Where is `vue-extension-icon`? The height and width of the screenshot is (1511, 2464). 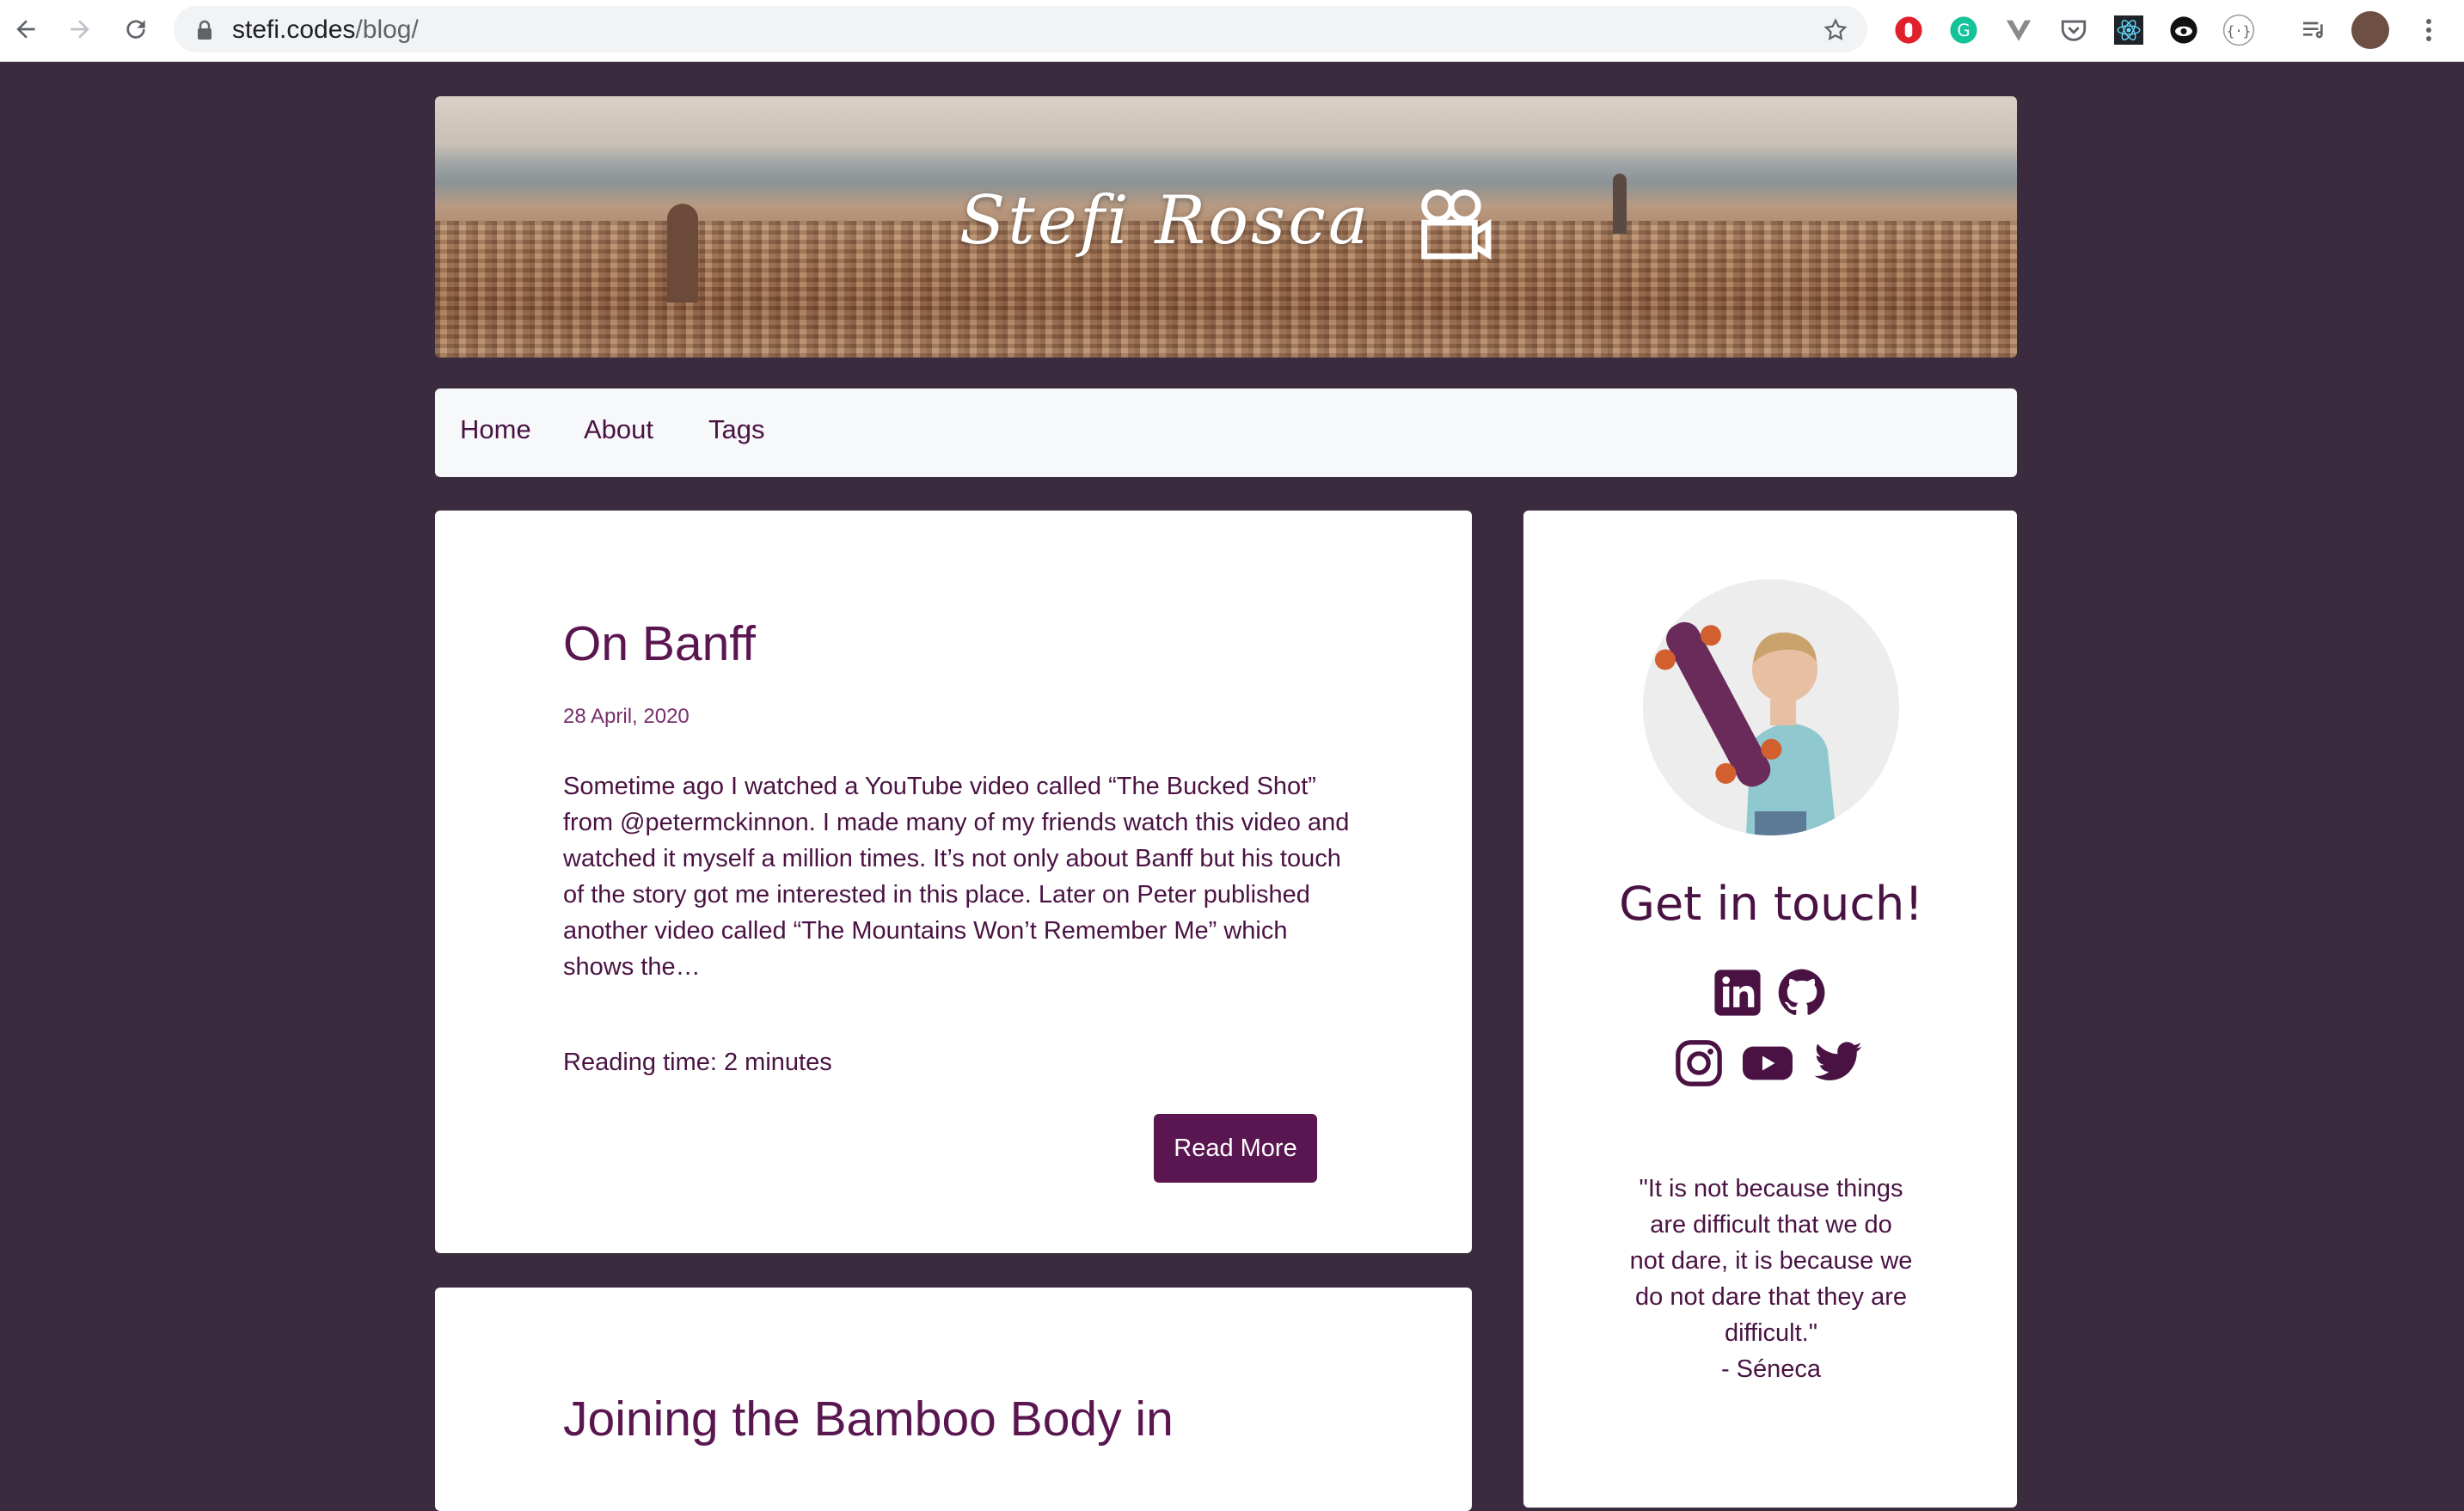 vue-extension-icon is located at coordinates (2018, 30).